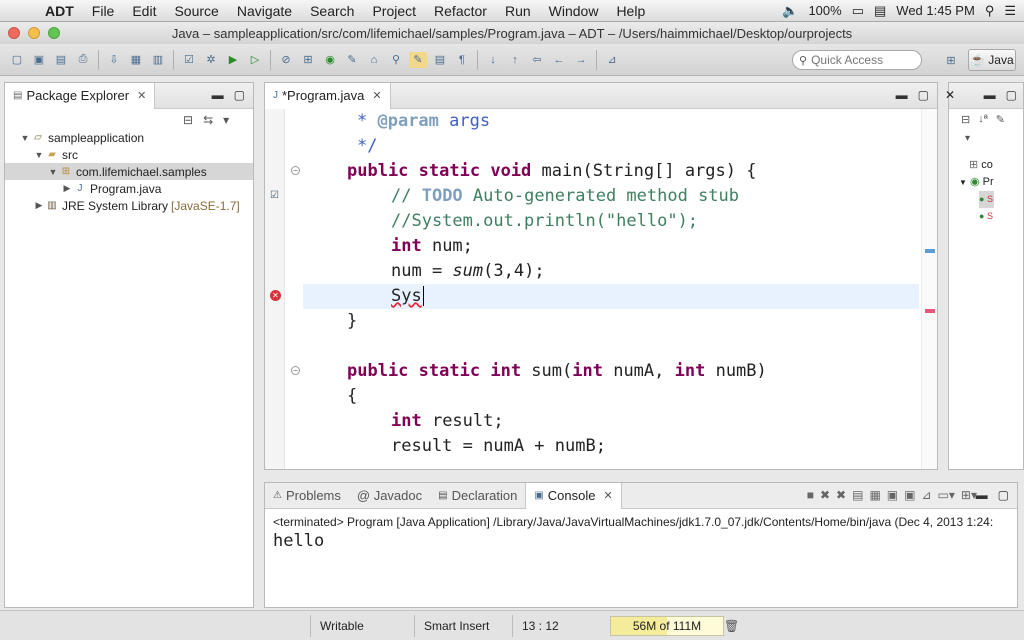  I want to click on run-icon: ▶, so click(233, 60).